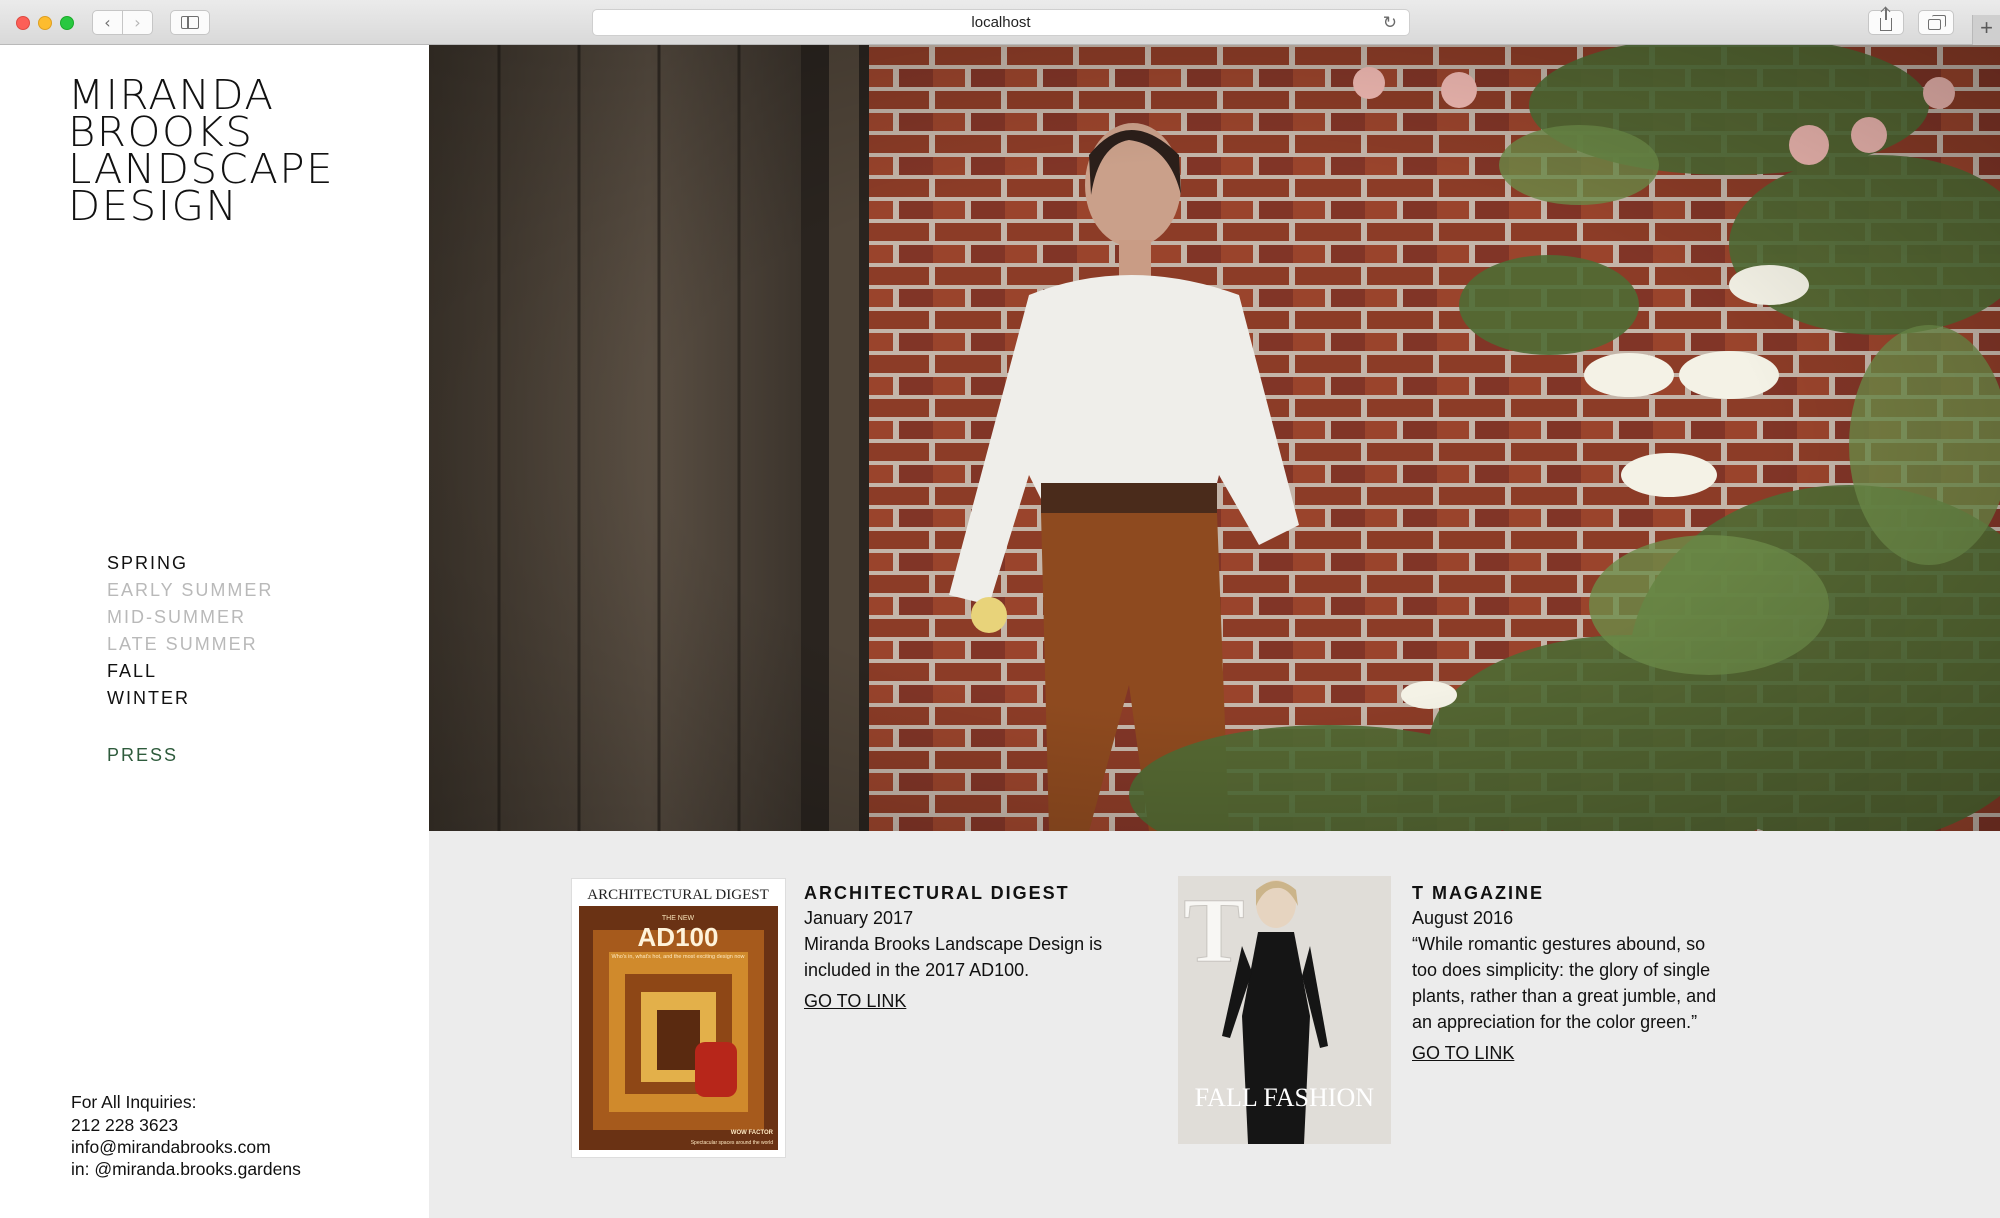 This screenshot has width=2000, height=1218. Describe the element at coordinates (678, 937) in the screenshot. I see `ad-cover-headline: AD100` at that location.